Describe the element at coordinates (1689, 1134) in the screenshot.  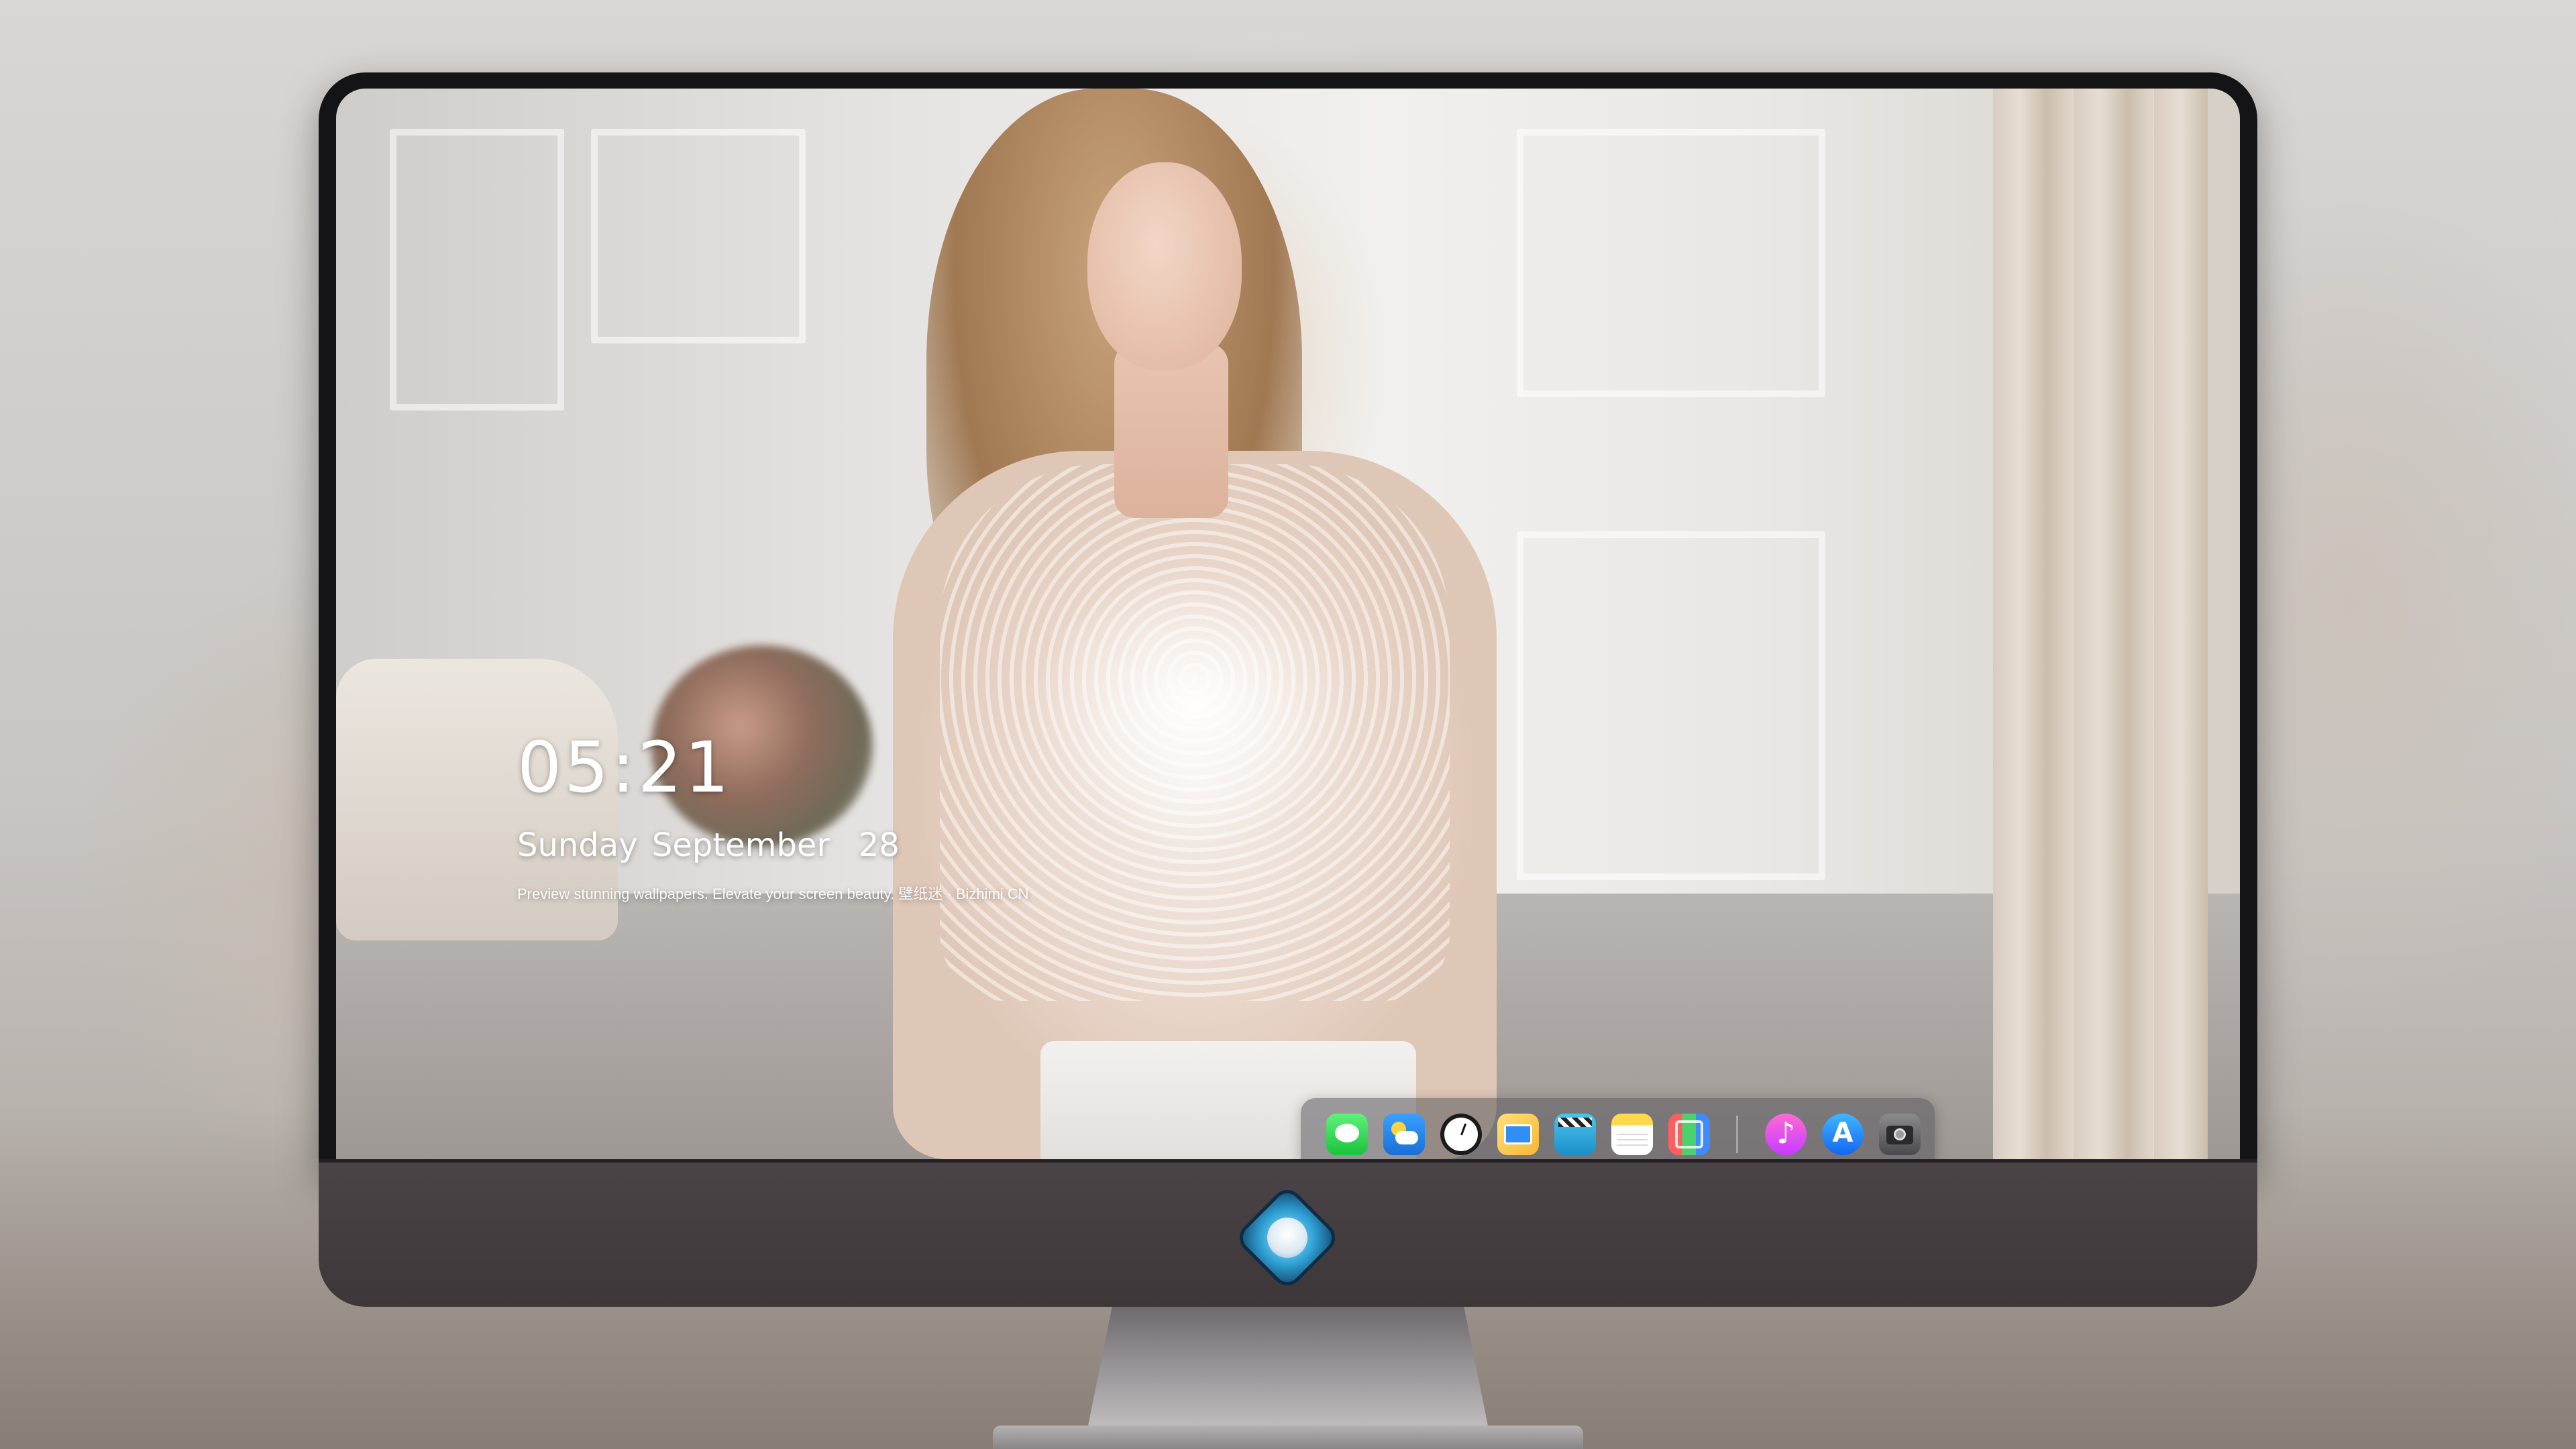
I see `photos-icon` at that location.